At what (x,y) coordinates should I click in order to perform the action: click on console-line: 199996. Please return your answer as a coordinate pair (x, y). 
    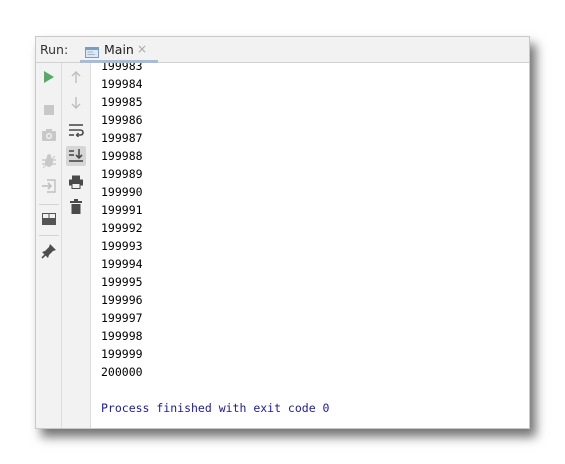
    Looking at the image, I should click on (122, 300).